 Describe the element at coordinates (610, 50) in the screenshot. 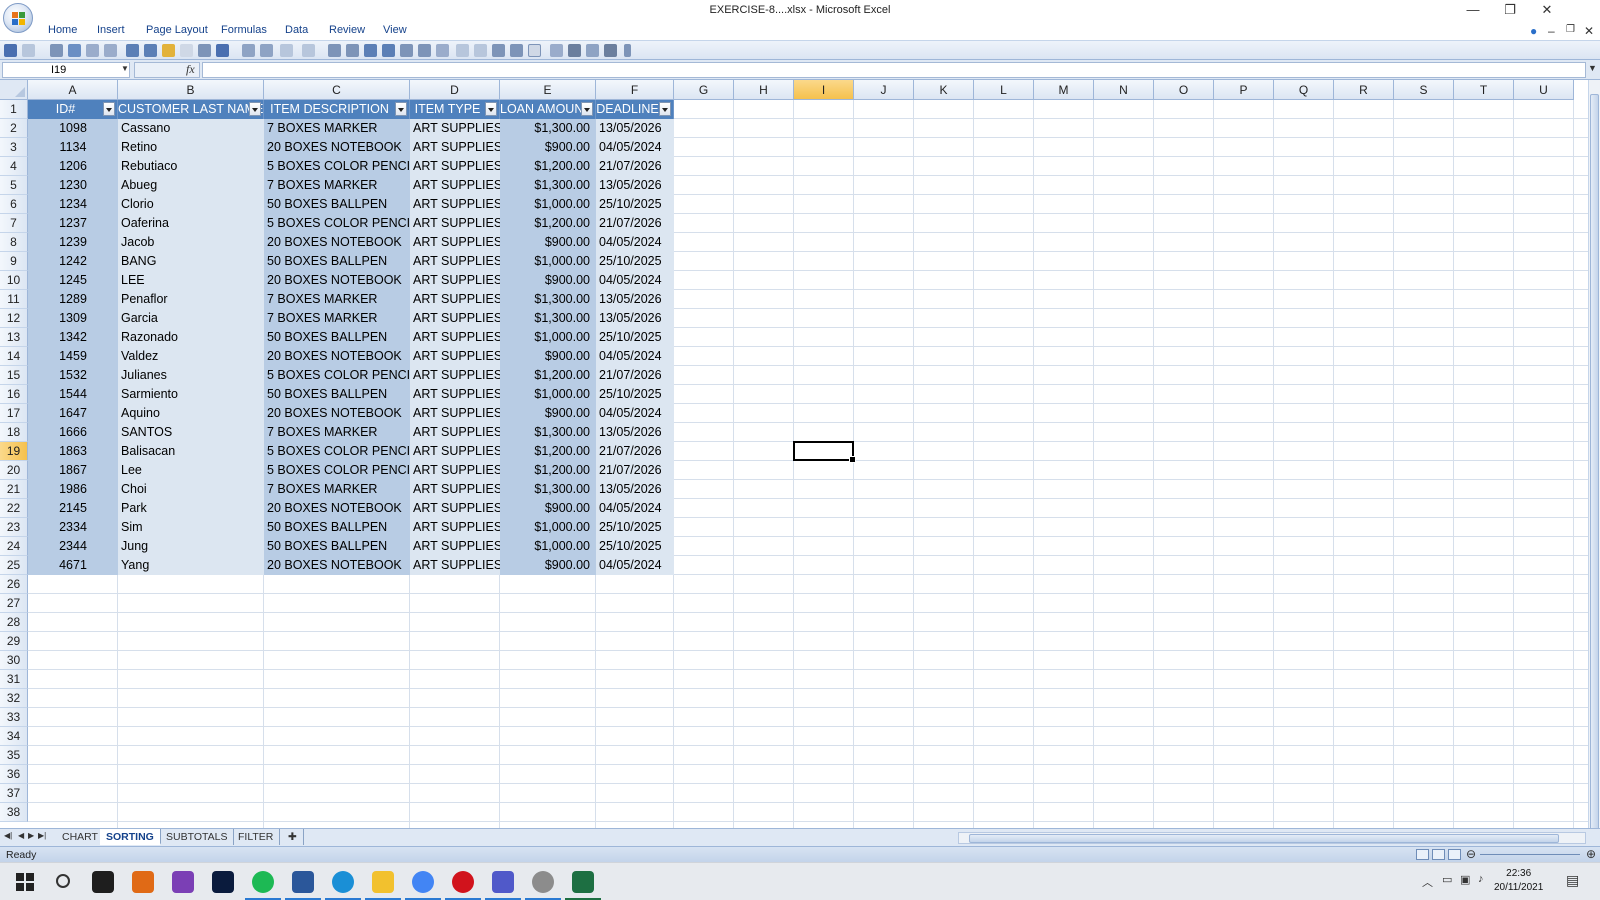

I see `chart-icon` at that location.